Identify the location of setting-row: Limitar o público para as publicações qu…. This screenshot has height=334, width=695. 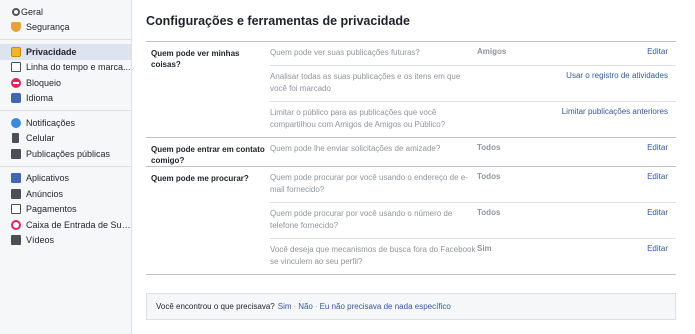
(473, 119).